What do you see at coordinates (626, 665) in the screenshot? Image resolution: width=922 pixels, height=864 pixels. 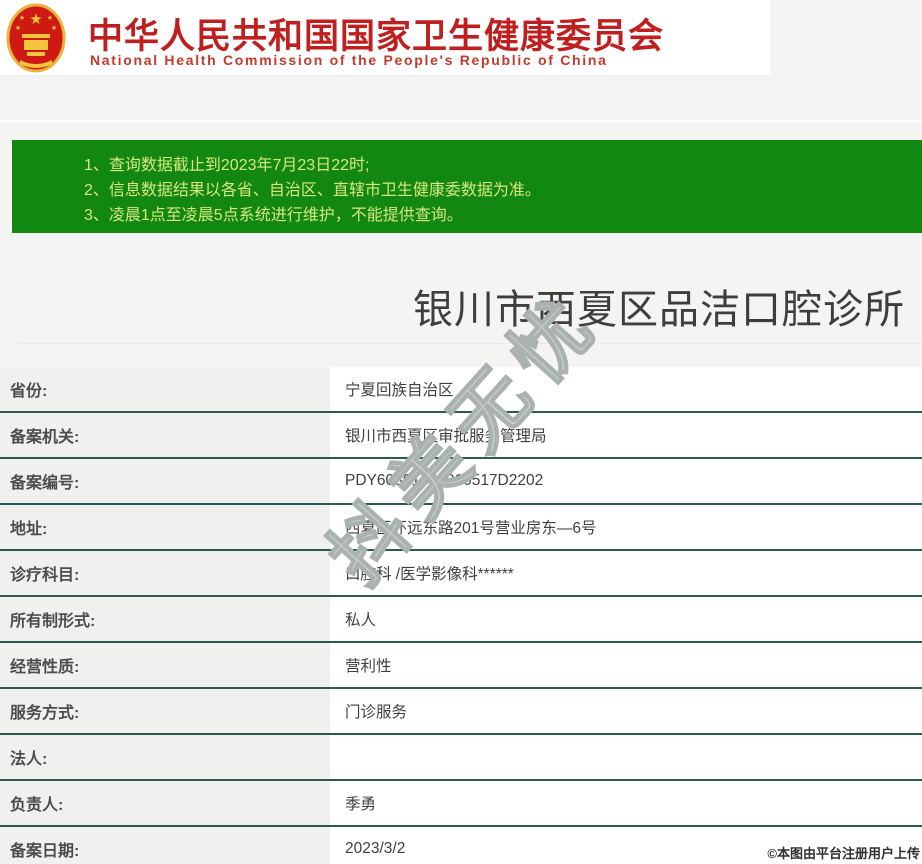 I see `field-value: 营利性` at bounding box center [626, 665].